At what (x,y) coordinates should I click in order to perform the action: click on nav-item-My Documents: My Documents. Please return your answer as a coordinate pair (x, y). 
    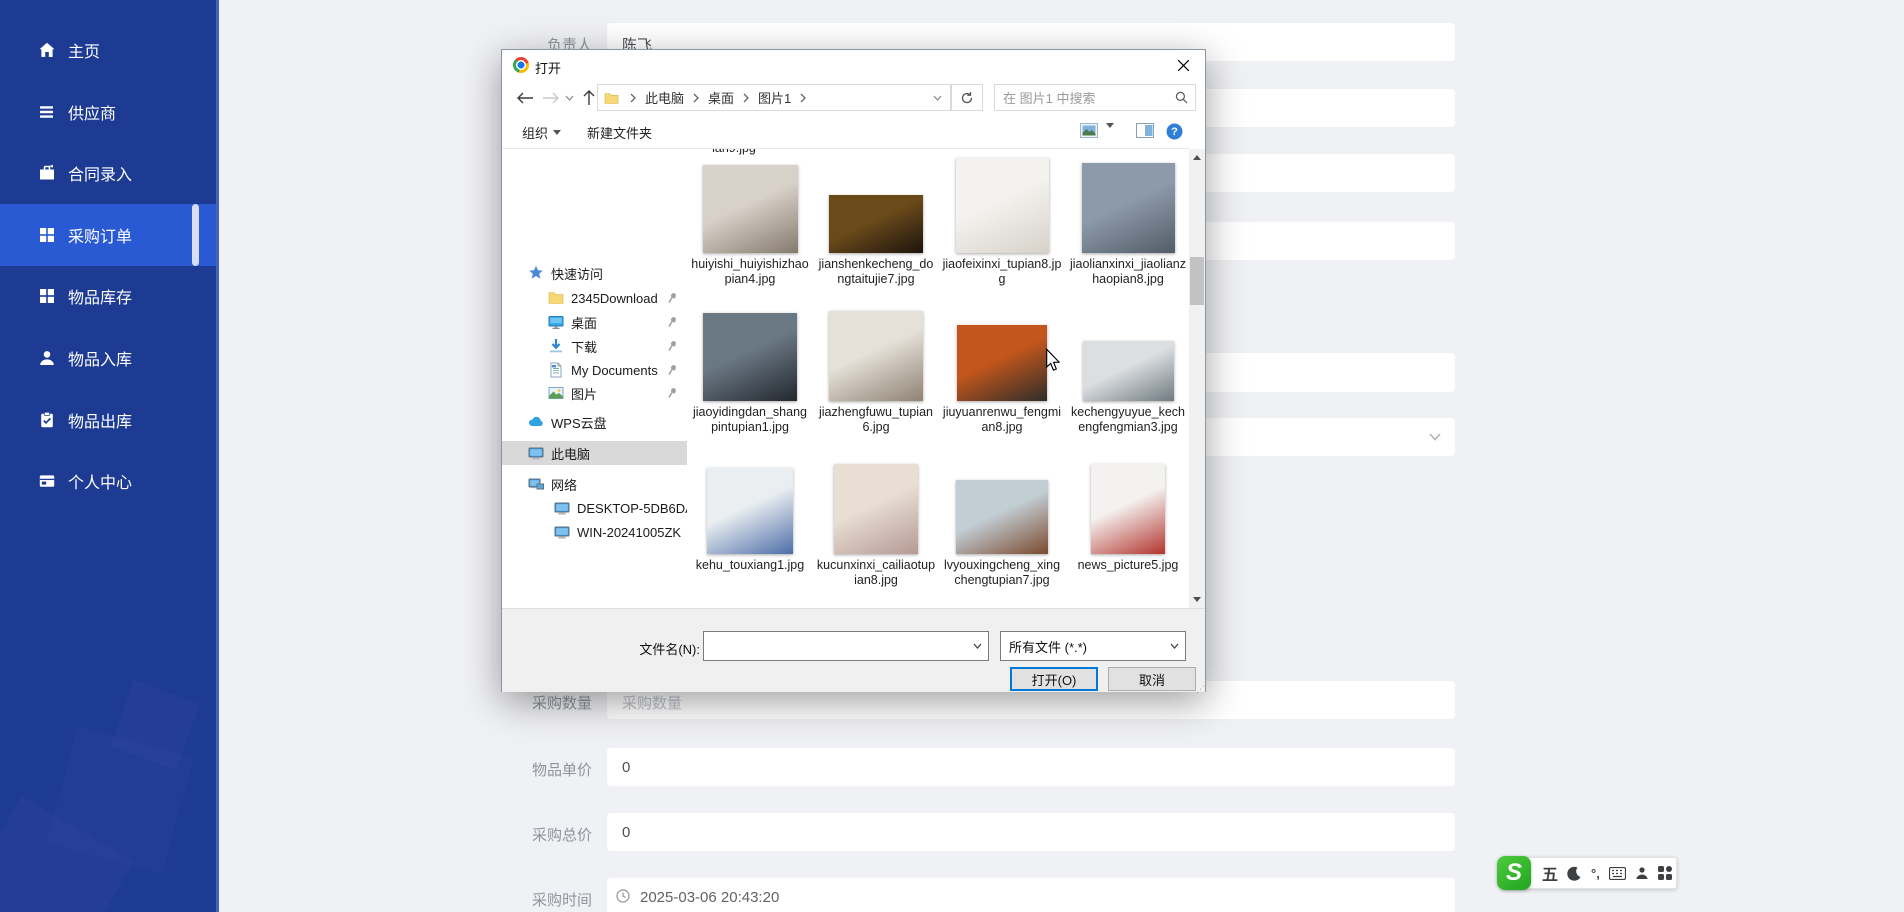
    Looking at the image, I should click on (594, 370).